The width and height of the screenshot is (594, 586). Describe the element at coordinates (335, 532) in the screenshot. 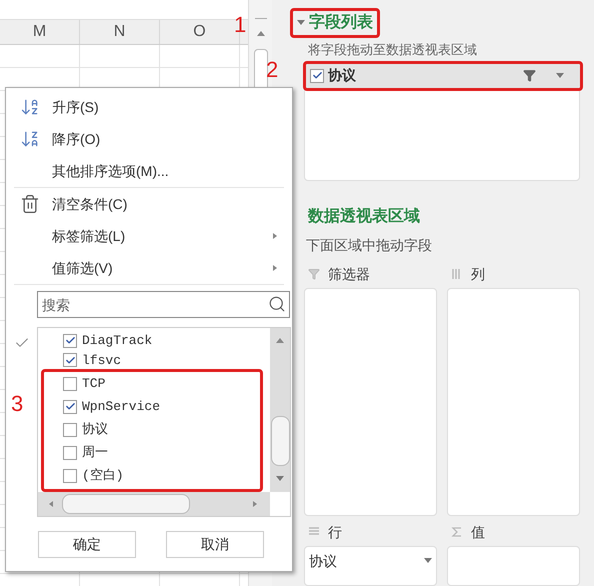

I see `area-label: 行` at that location.